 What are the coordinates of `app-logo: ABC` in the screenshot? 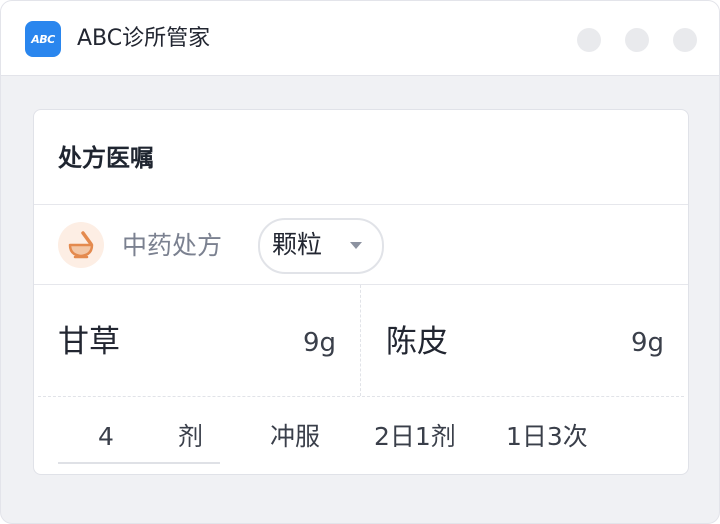 It's located at (43, 39).